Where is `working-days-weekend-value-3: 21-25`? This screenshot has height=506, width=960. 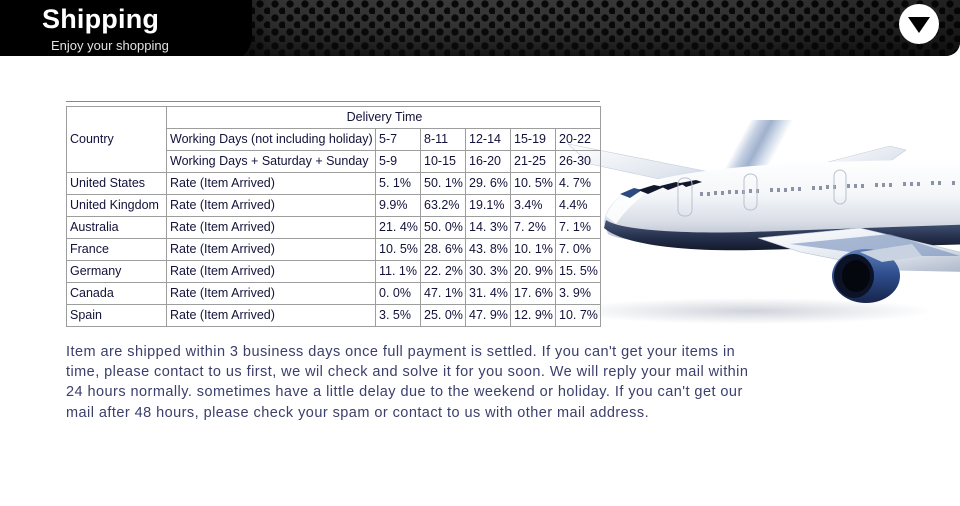
working-days-weekend-value-3: 21-25 is located at coordinates (533, 161).